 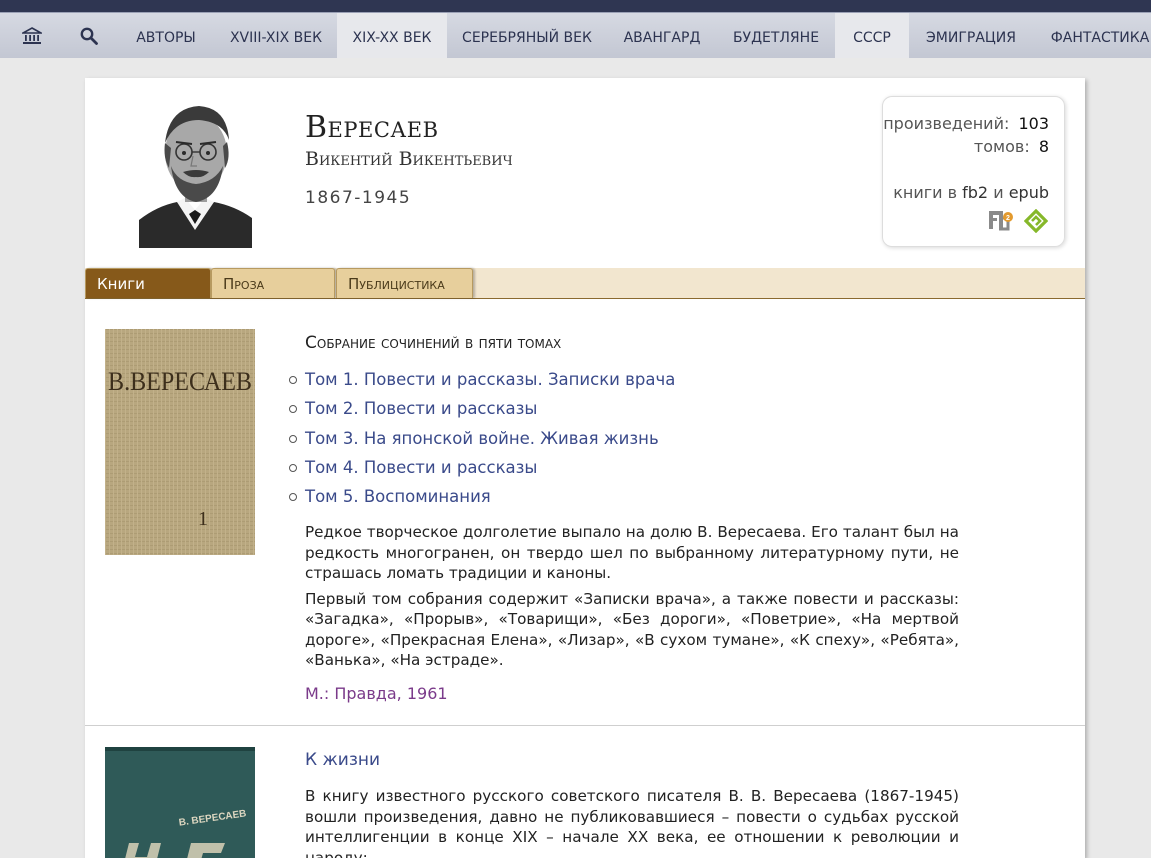 I want to click on book-cover: В.ВЕРЕСАЕВ 1, so click(x=180, y=442).